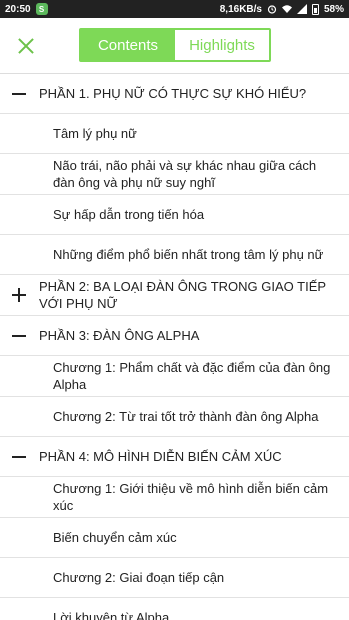 This screenshot has height=620, width=349. I want to click on tab-contents: Contents, so click(128, 45).